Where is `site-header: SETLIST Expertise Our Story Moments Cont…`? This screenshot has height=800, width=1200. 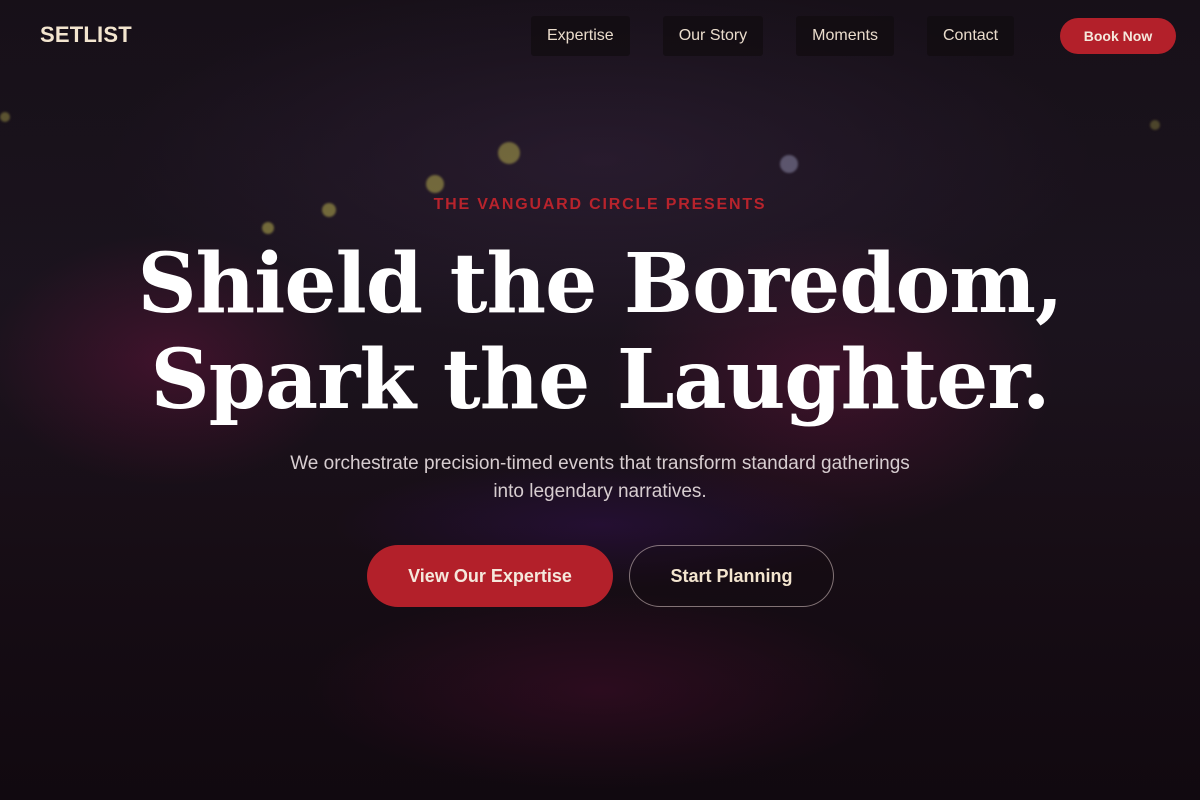
site-header: SETLIST Expertise Our Story Moments Cont… is located at coordinates (600, 36).